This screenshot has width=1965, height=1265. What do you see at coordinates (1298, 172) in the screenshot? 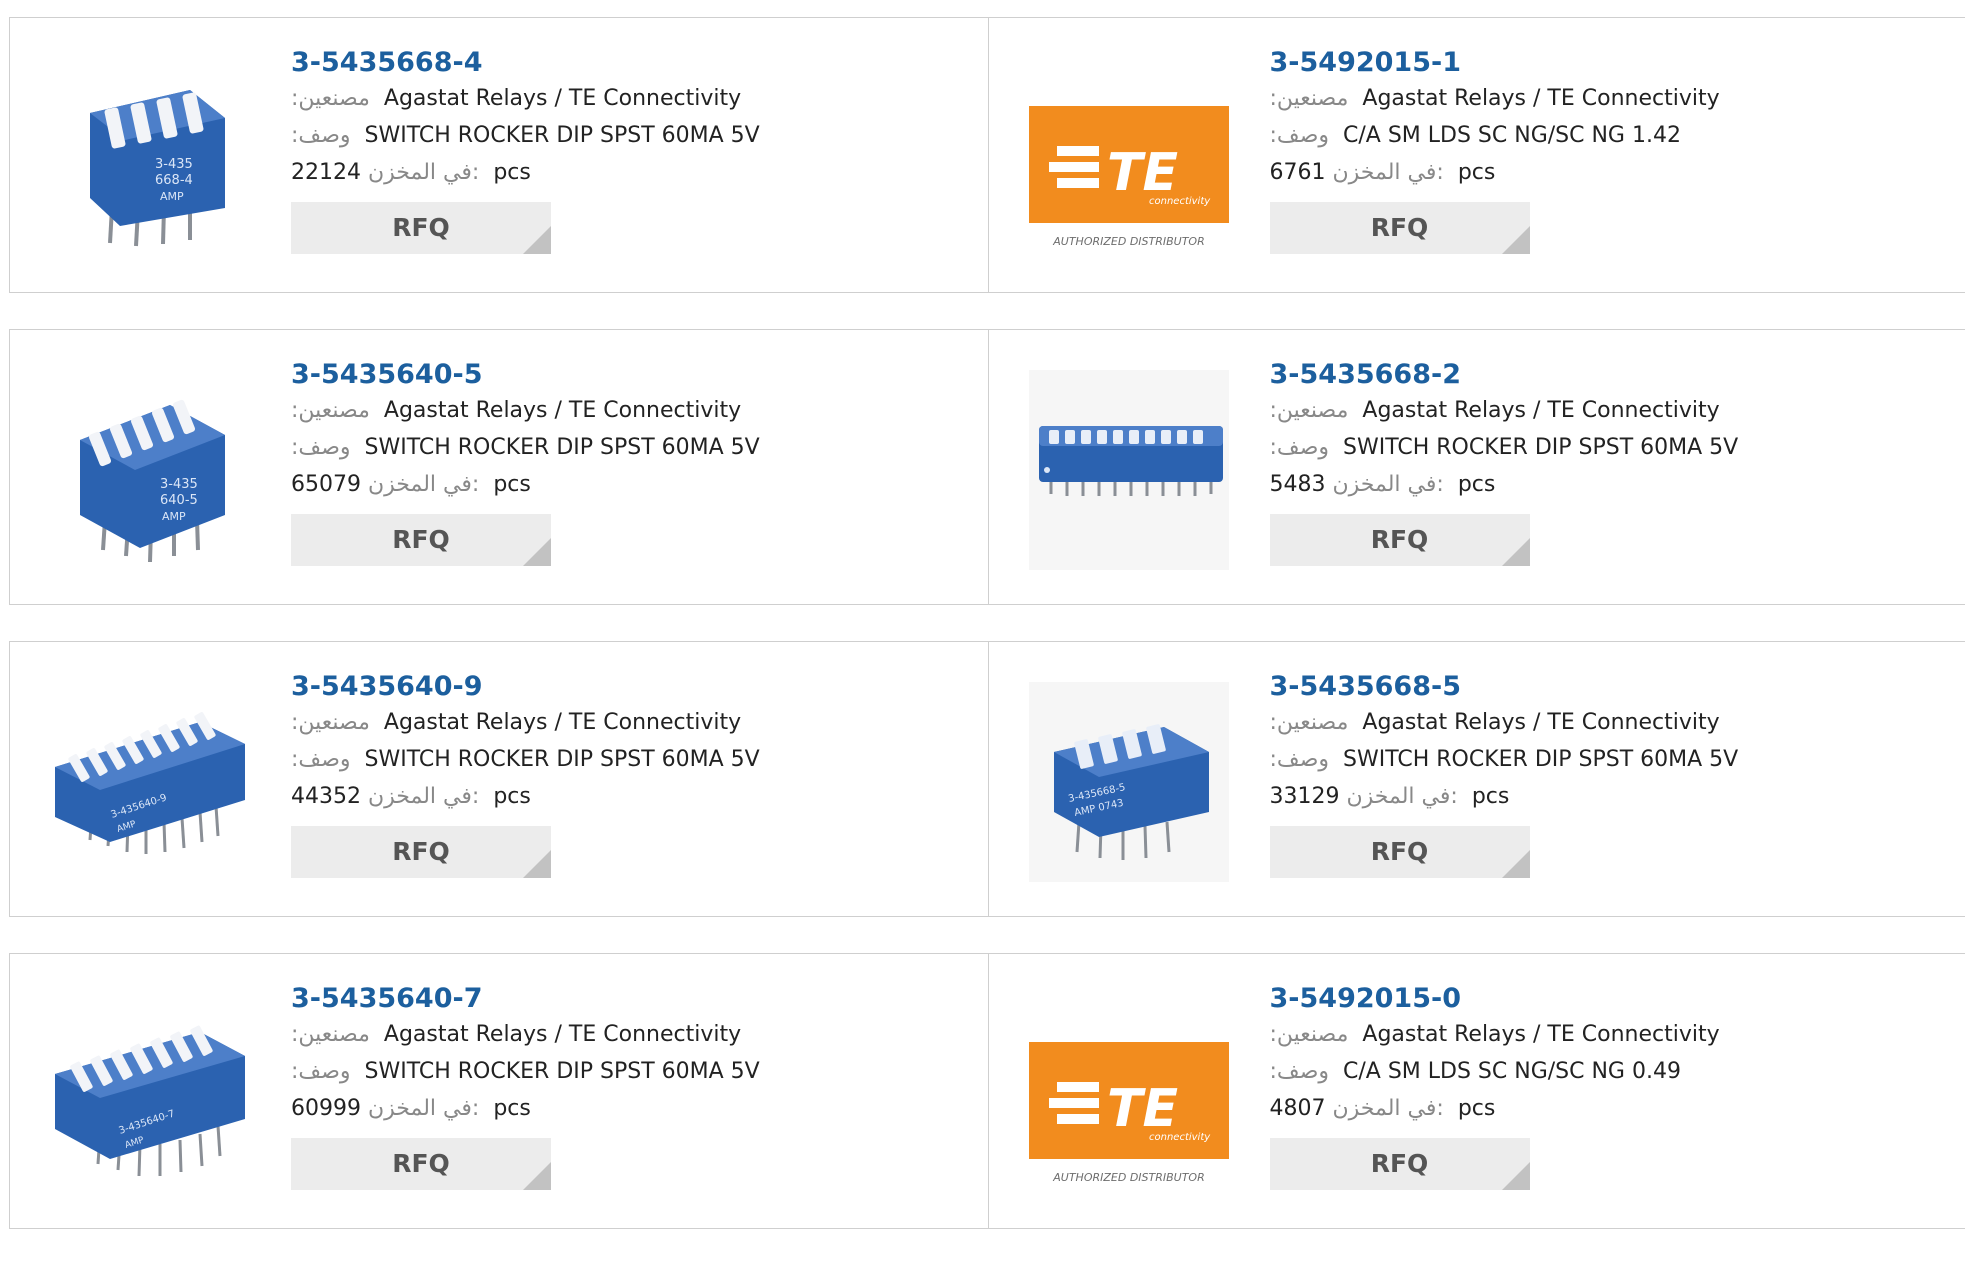
I see `stock-quantity: 6761` at bounding box center [1298, 172].